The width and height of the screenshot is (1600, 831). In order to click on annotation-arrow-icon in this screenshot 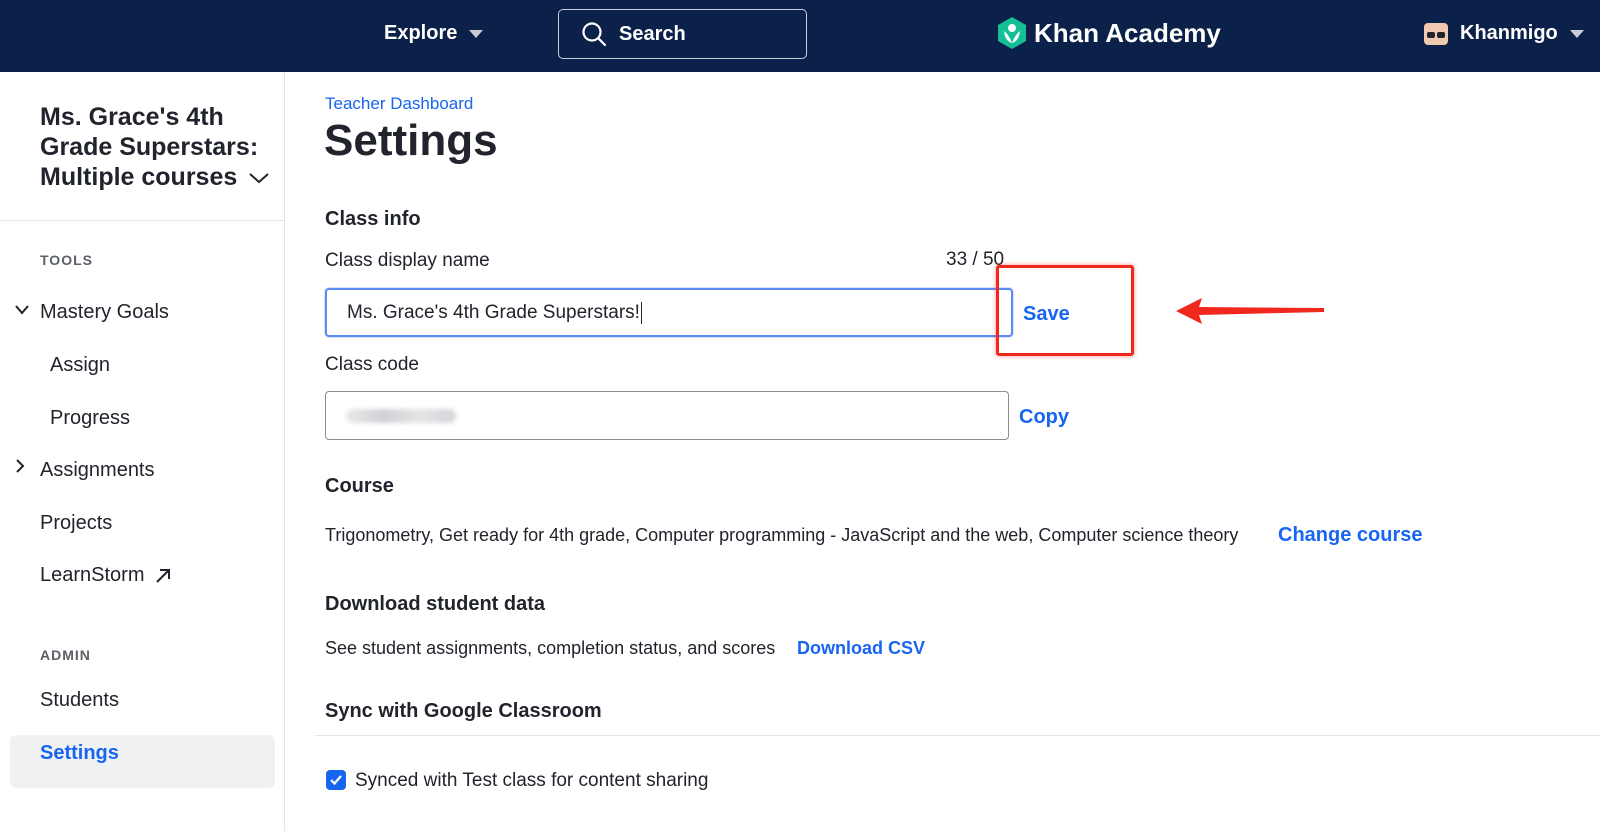, I will do `click(1250, 311)`.